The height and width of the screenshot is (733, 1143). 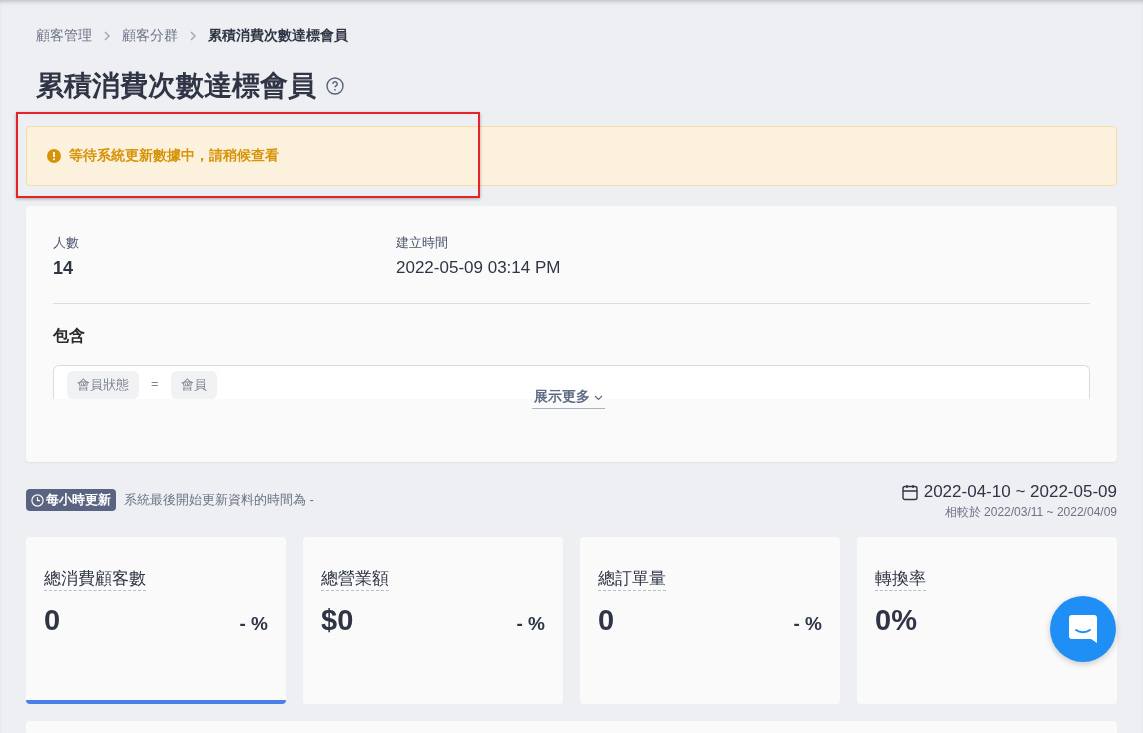 I want to click on field-value: 14, so click(x=64, y=268).